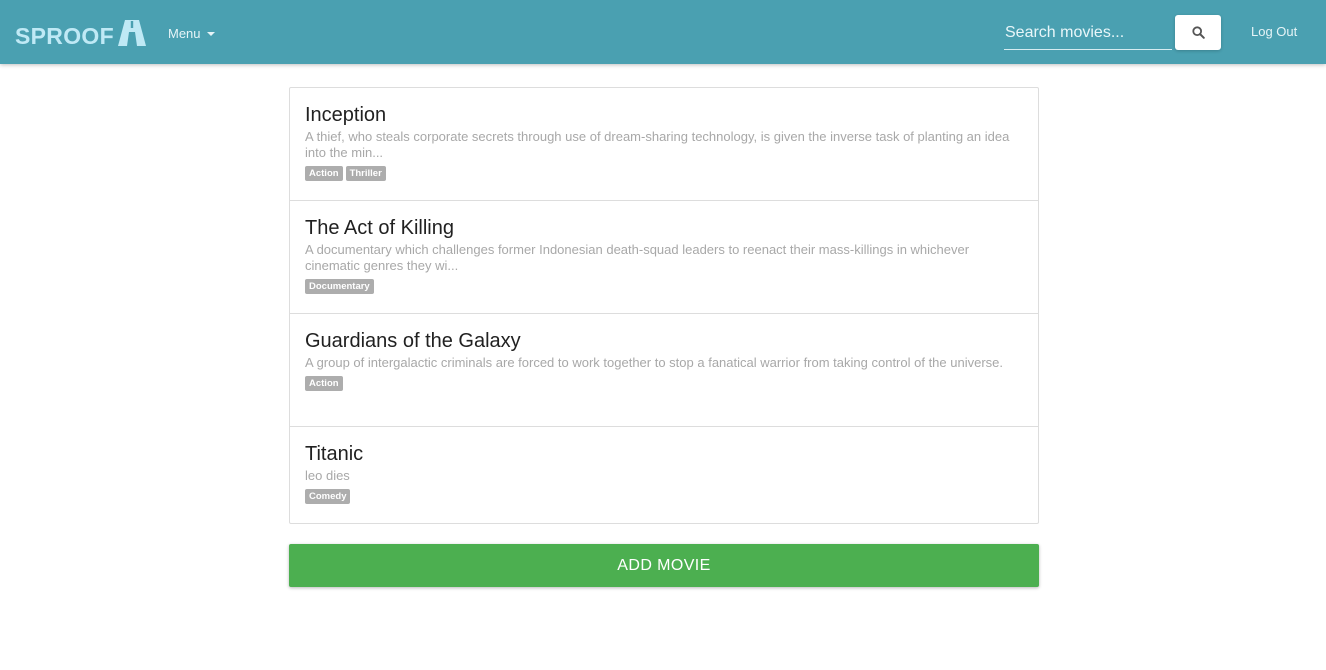 The height and width of the screenshot is (670, 1326). Describe the element at coordinates (1274, 31) in the screenshot. I see `logout-link: Log Out` at that location.